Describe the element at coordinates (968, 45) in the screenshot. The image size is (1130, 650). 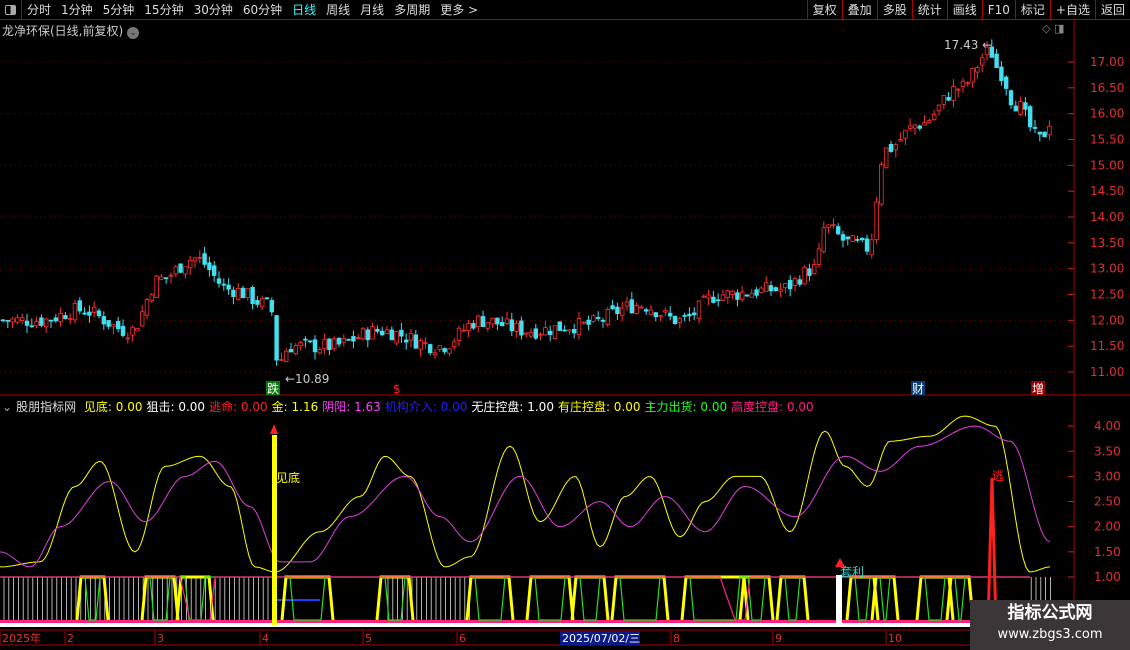
I see `high-price-label: 17.43 ←` at that location.